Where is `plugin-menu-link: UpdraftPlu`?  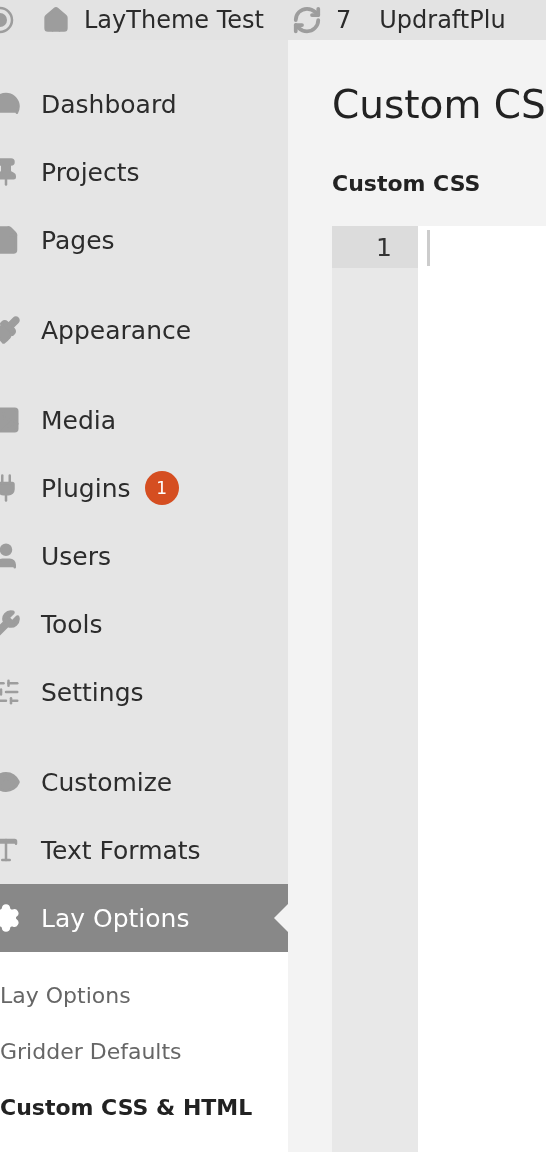 plugin-menu-link: UpdraftPlu is located at coordinates (442, 20).